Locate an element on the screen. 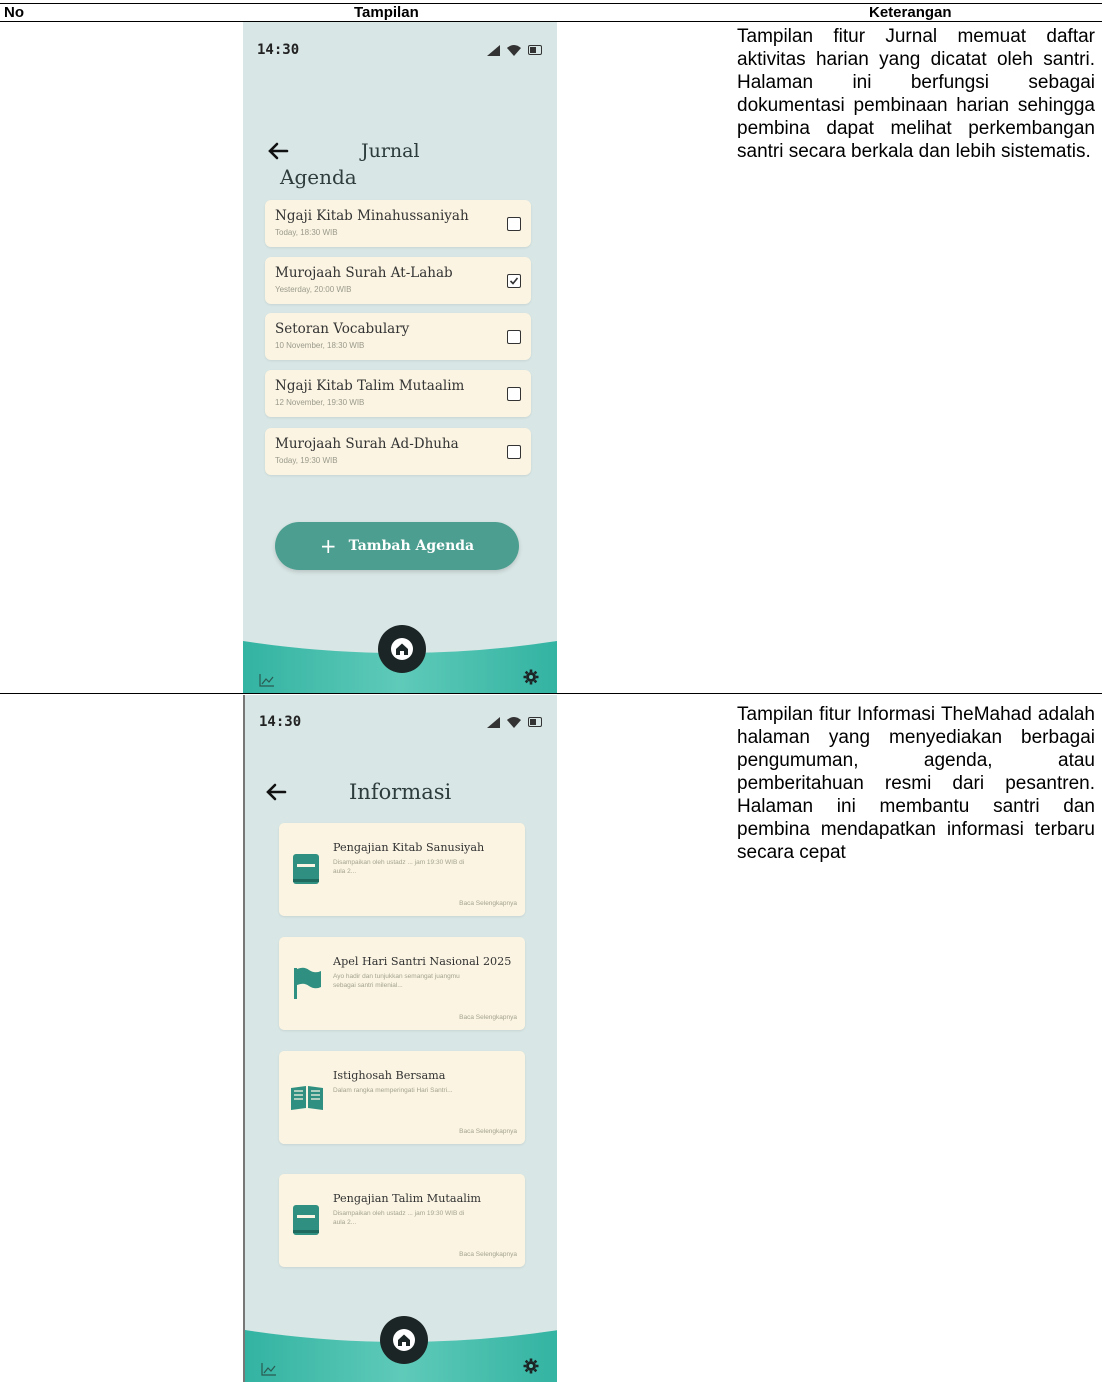  plus-icon: + is located at coordinates (328, 546).